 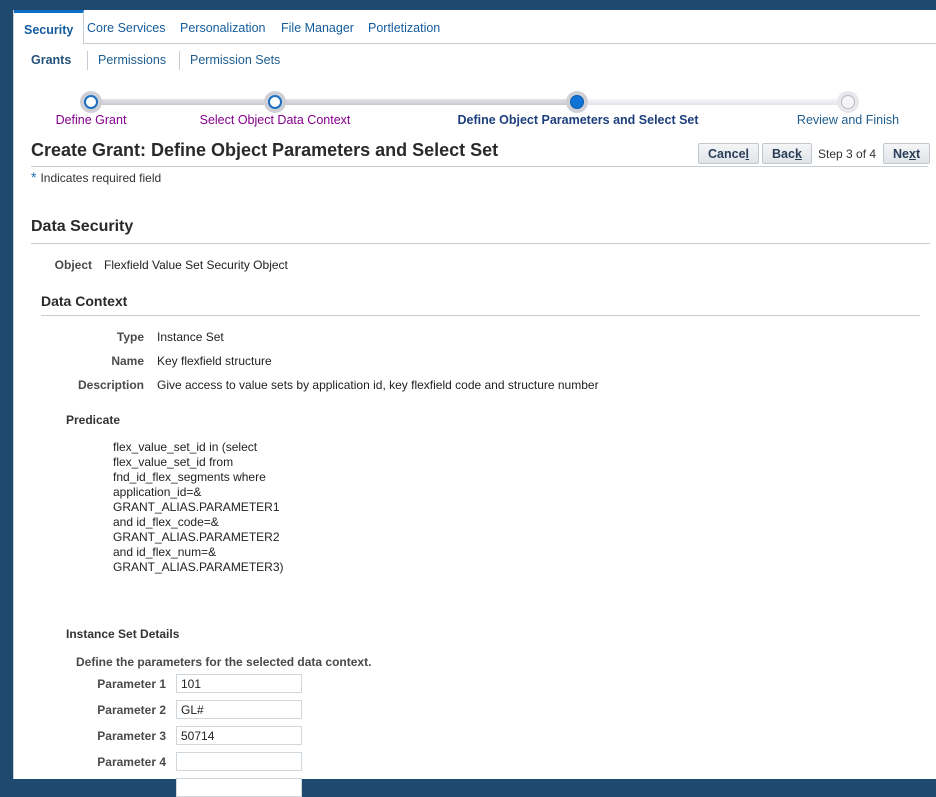 I want to click on train-label-select-object-data-context: Select Object Data Context, so click(x=275, y=120).